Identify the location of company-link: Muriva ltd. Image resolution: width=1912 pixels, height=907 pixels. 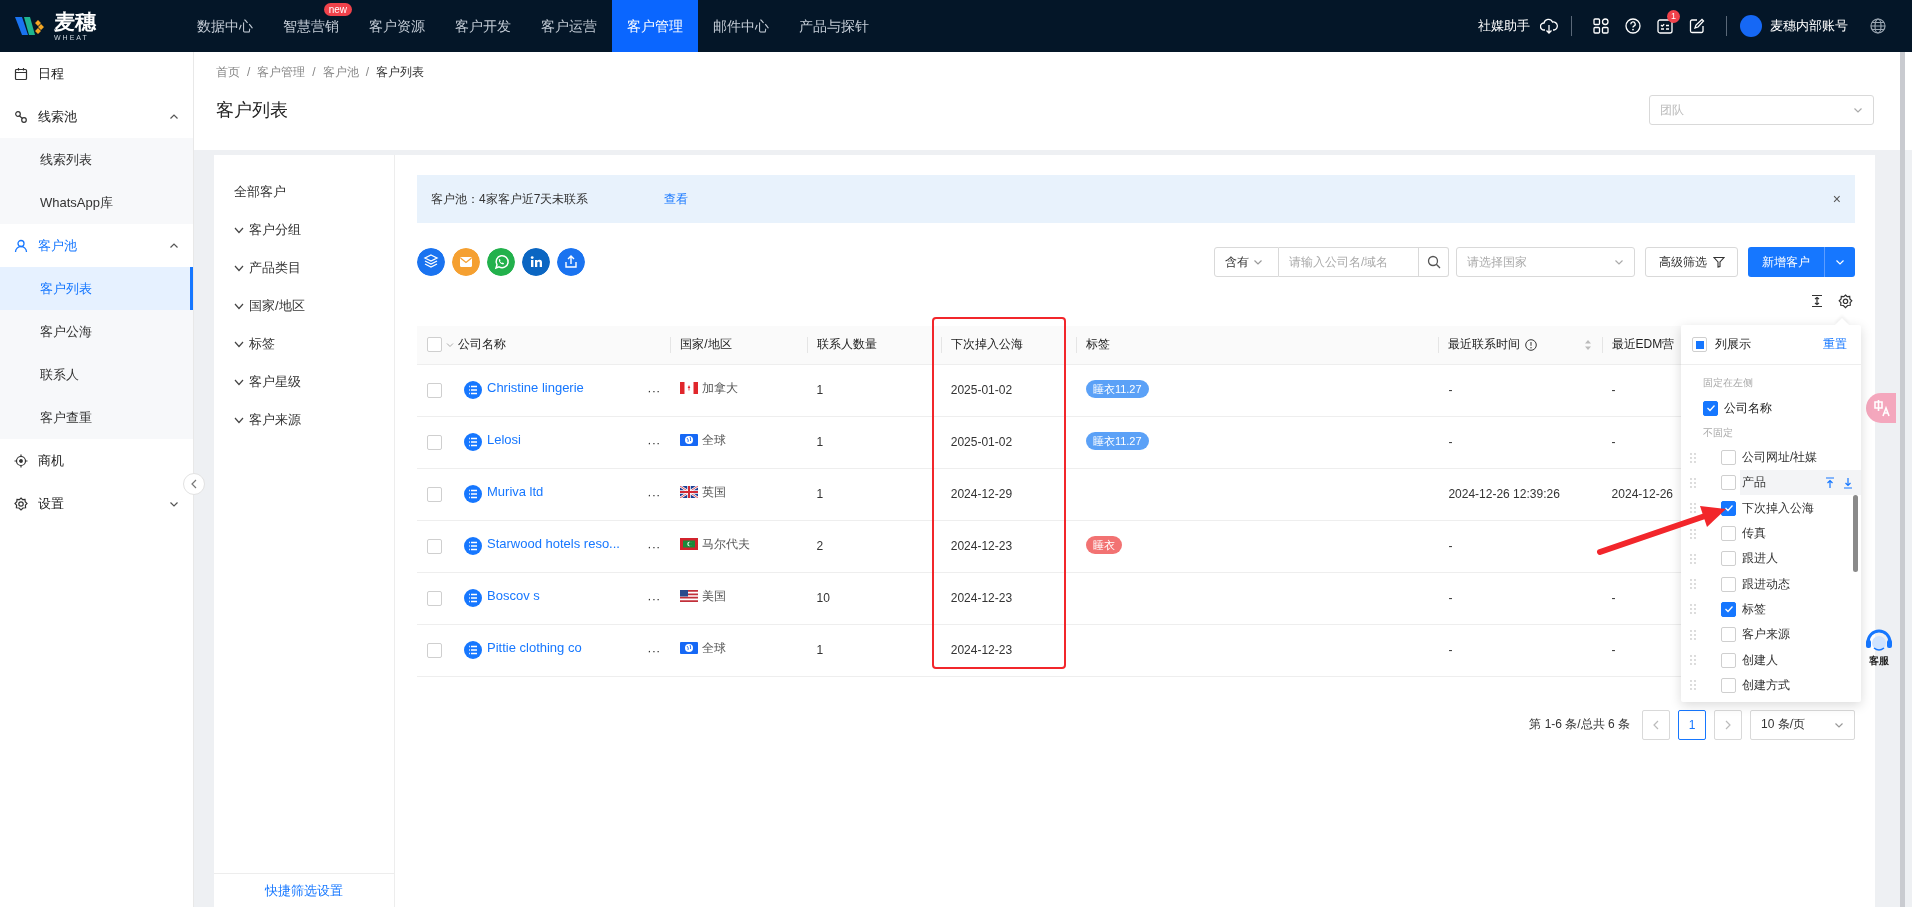
(515, 491).